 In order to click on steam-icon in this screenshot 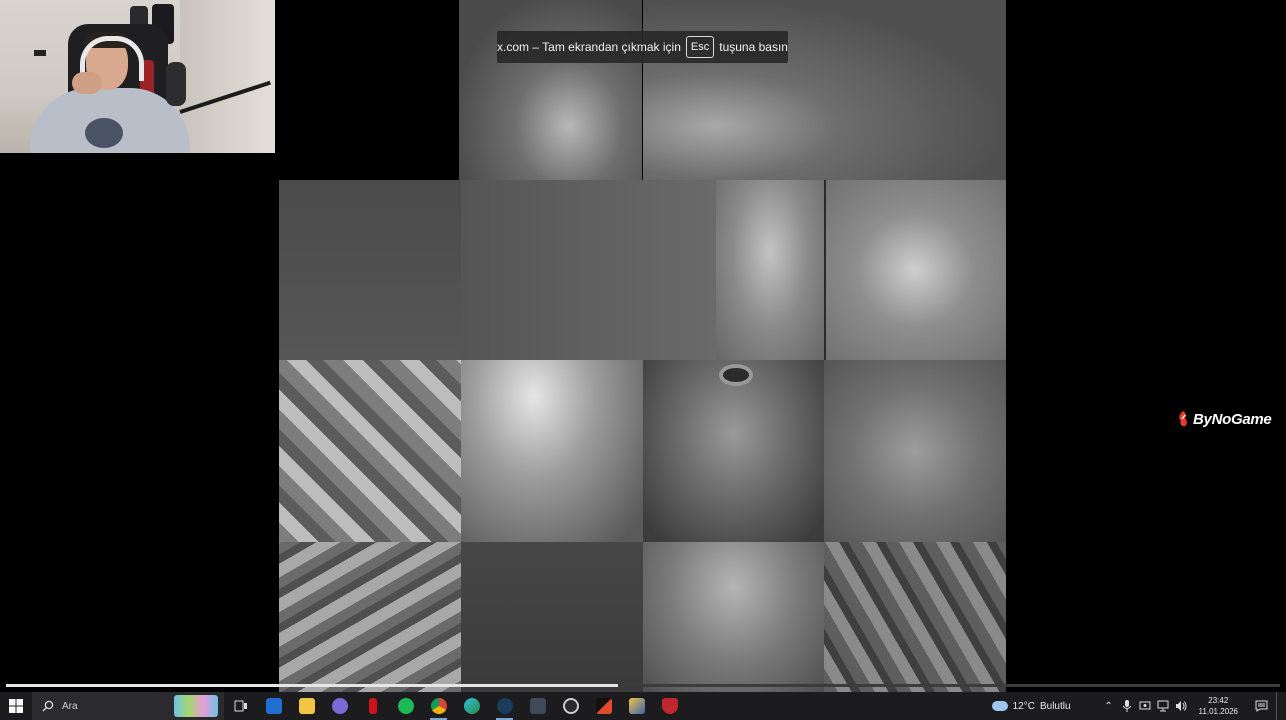, I will do `click(504, 706)`.